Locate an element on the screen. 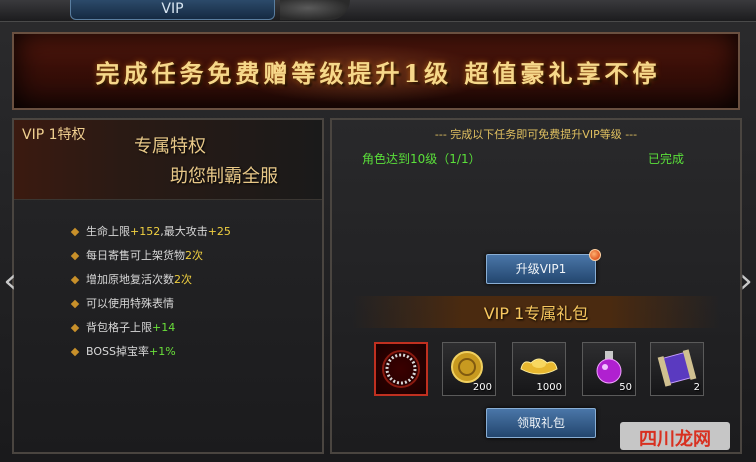  list-item: 增加原地复活次数2次 is located at coordinates (150, 280).